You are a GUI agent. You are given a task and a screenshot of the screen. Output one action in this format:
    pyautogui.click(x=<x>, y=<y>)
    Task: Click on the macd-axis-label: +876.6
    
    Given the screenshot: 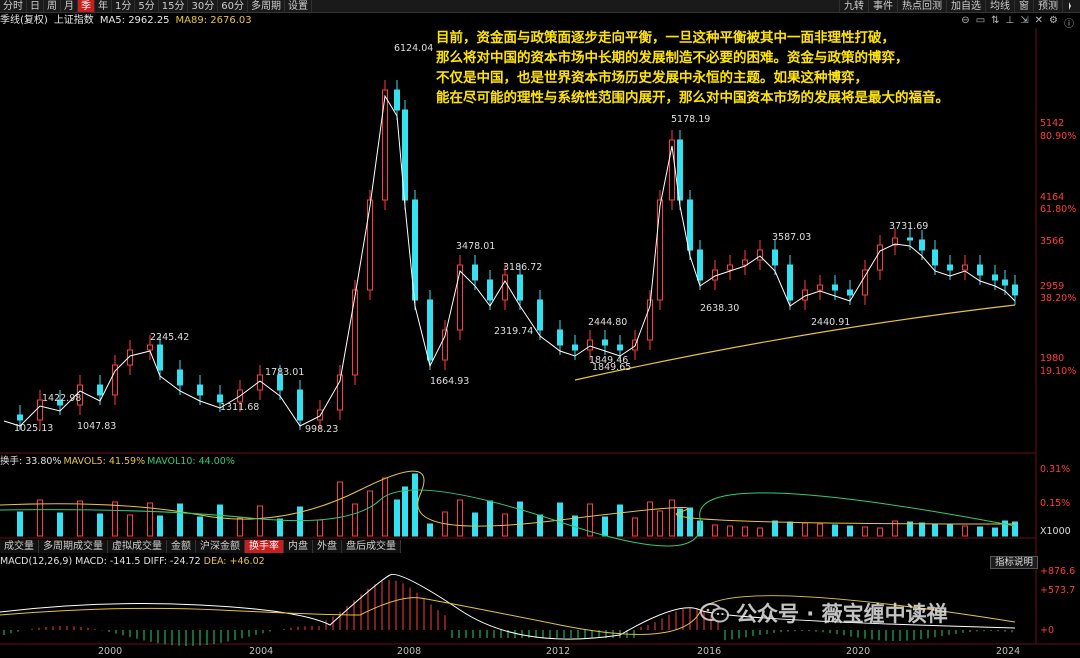 What is the action you would take?
    pyautogui.click(x=1058, y=571)
    